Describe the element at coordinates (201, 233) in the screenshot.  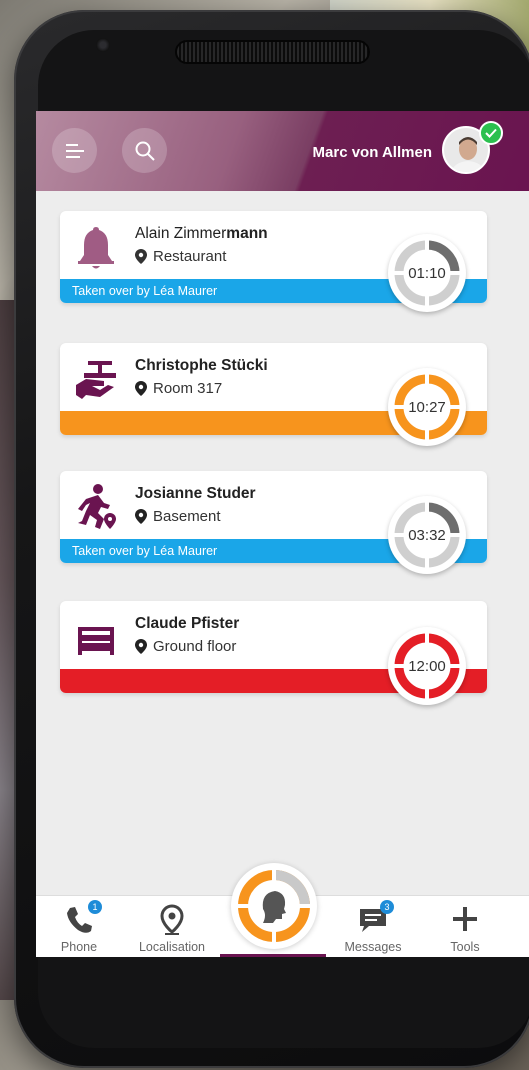
I see `alert-person-name: Alain Zimmermann` at that location.